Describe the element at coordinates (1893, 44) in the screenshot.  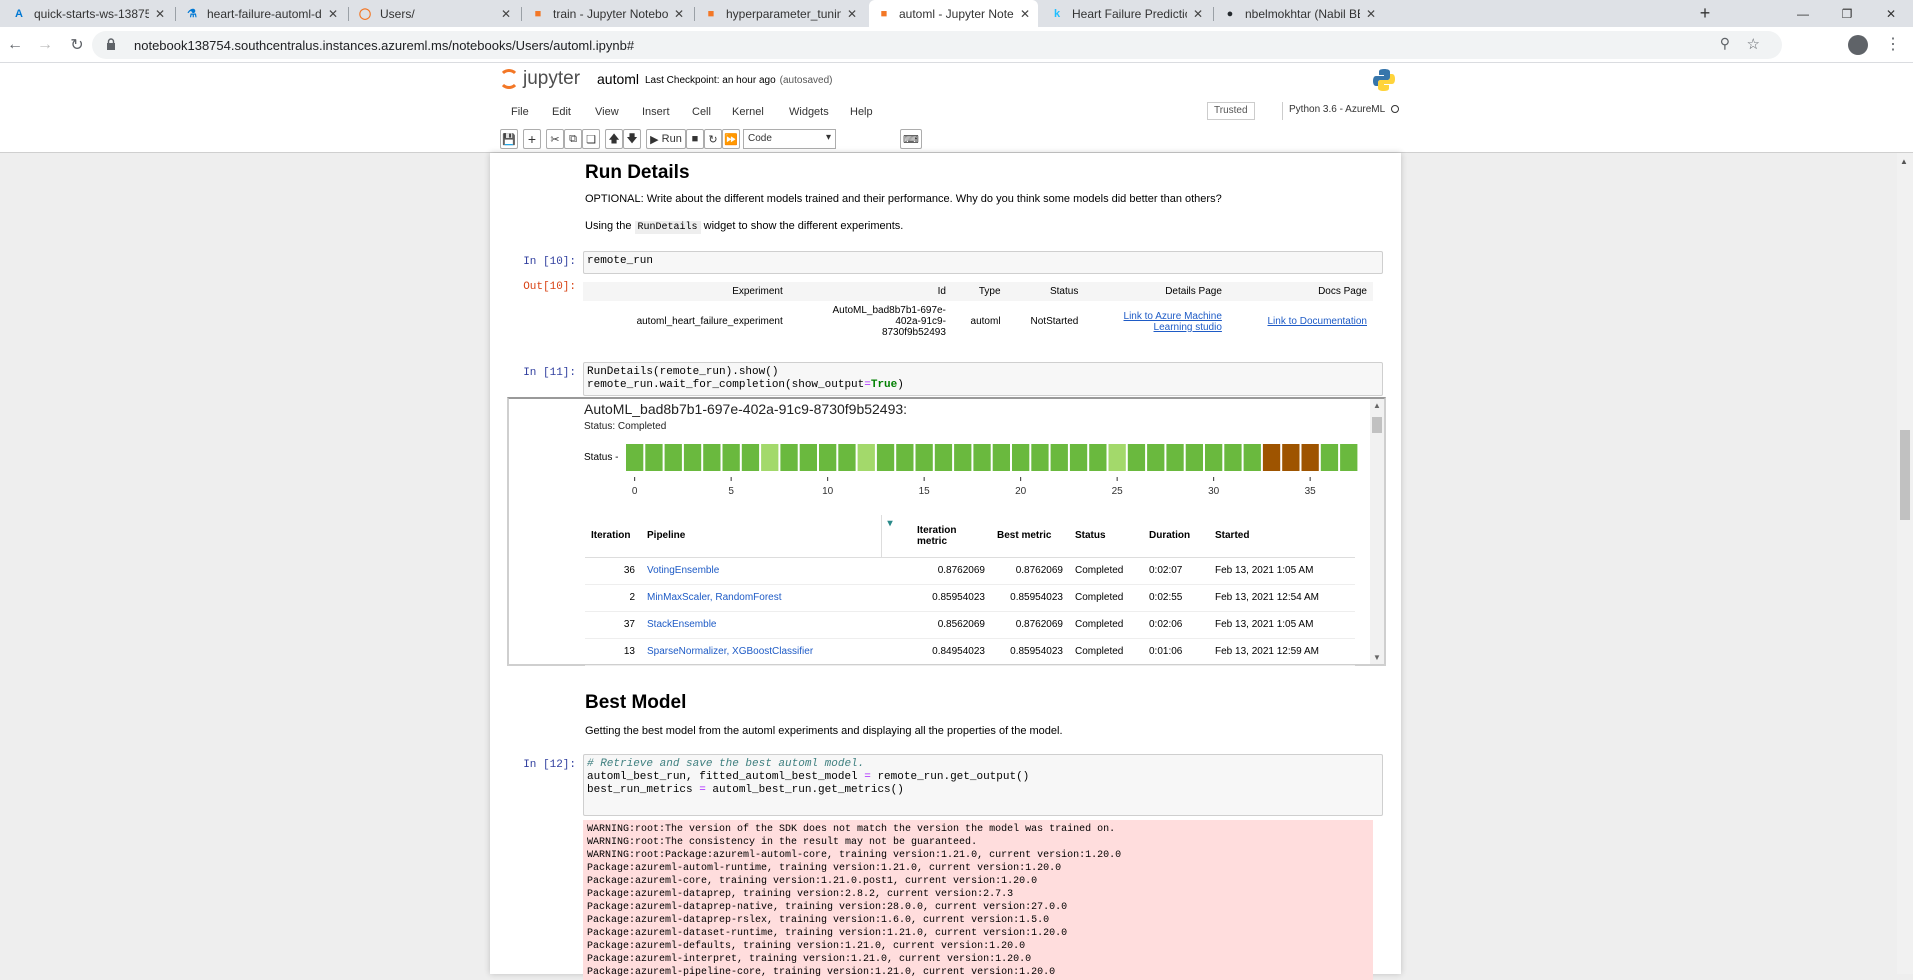
I see `browser-menu-icon: ⋮` at that location.